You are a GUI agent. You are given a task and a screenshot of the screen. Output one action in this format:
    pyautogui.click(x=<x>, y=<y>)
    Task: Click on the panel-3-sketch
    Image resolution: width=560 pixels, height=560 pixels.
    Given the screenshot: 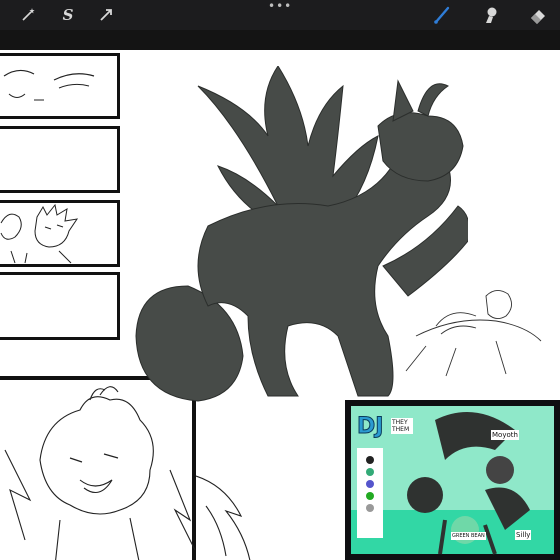 What is the action you would take?
    pyautogui.click(x=39, y=233)
    